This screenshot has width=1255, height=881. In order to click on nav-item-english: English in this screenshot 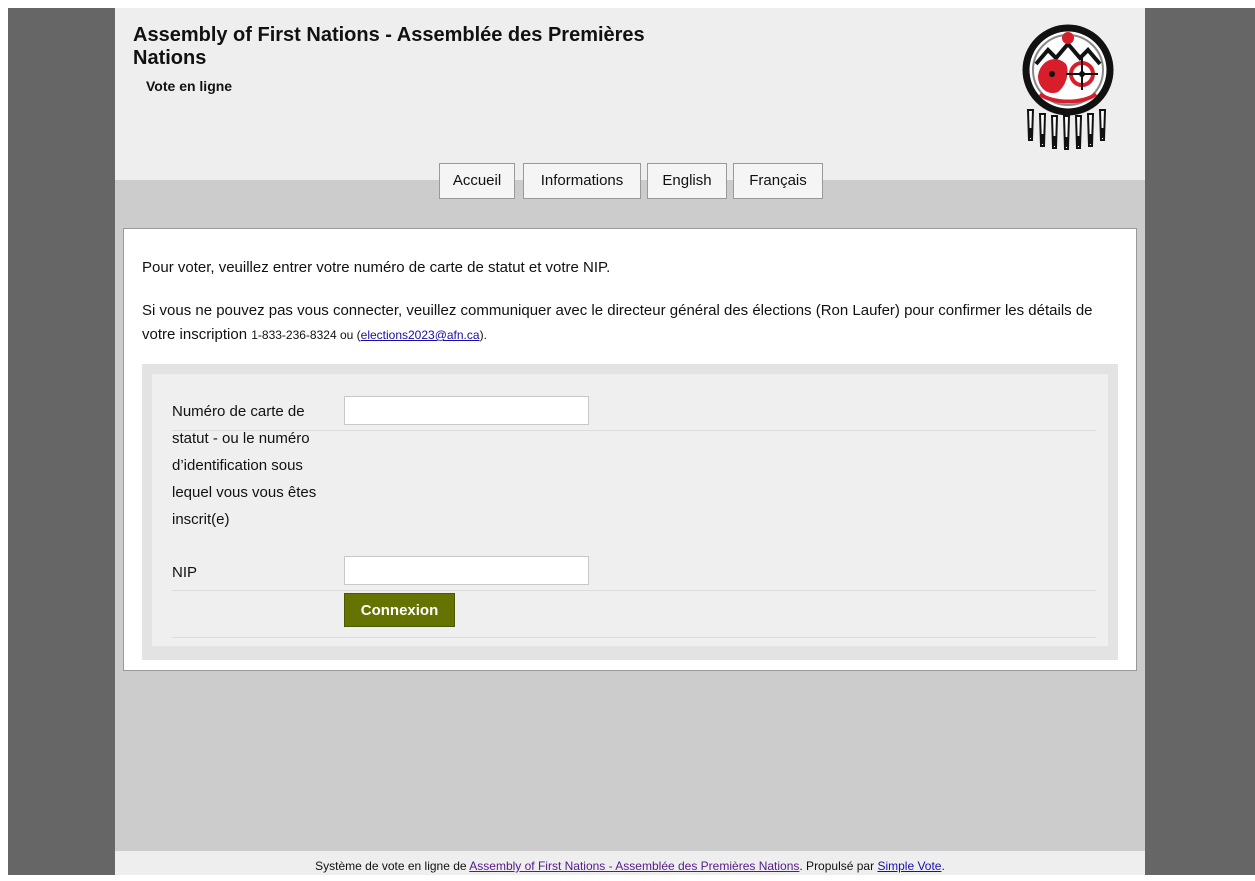, I will do `click(687, 181)`.